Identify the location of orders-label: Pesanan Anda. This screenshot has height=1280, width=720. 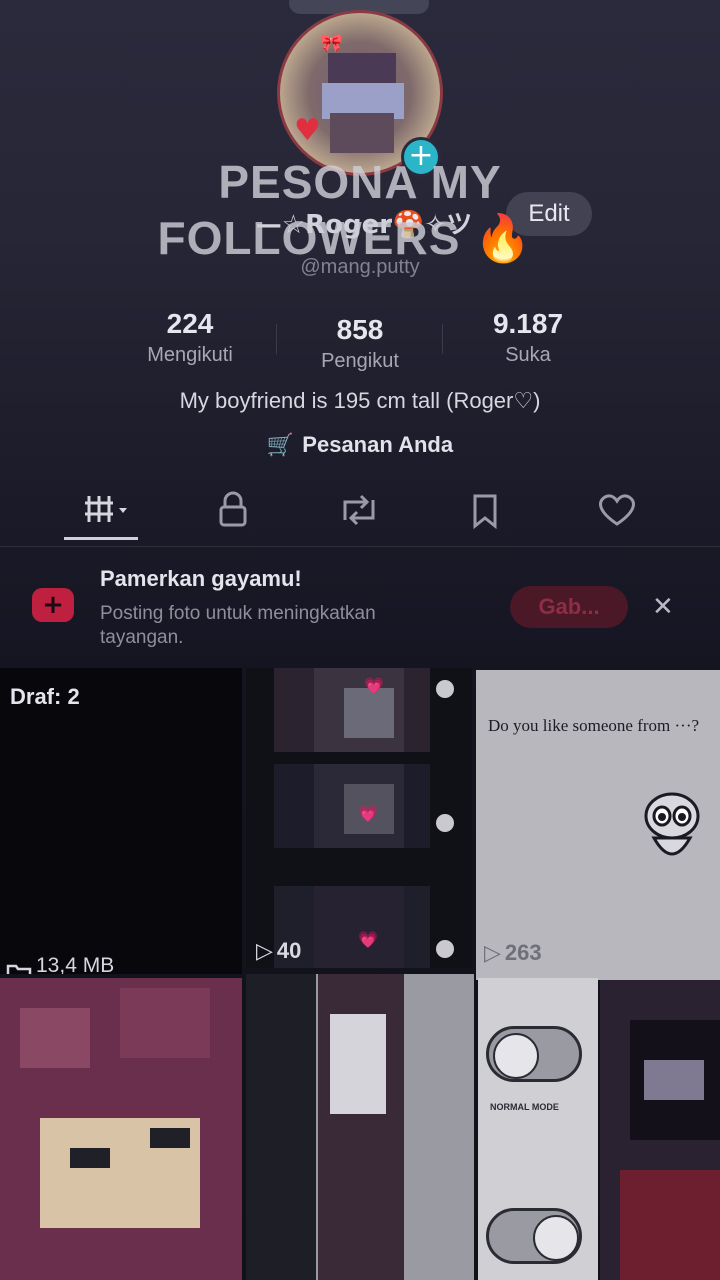
(378, 444).